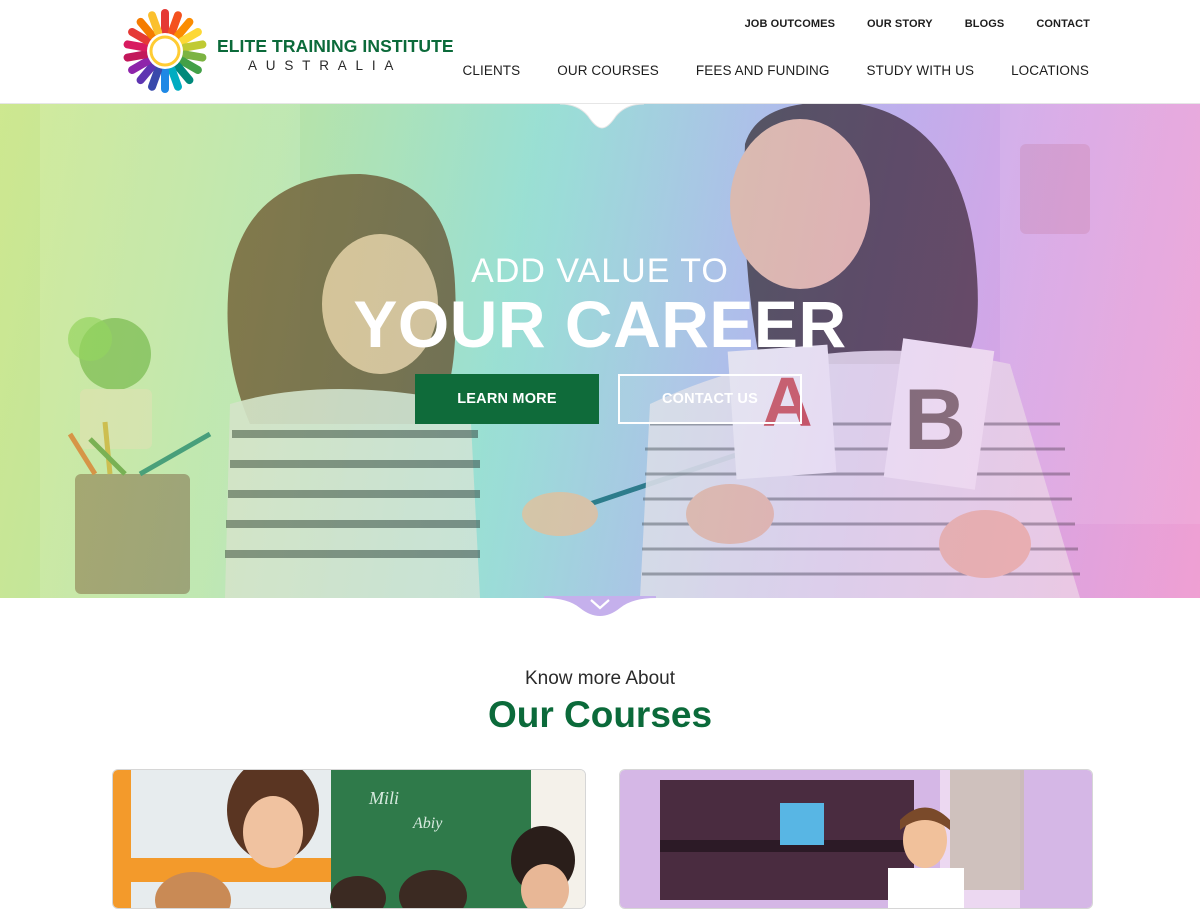  Describe the element at coordinates (600, 714) in the screenshot. I see `courses-title: Our Courses` at that location.